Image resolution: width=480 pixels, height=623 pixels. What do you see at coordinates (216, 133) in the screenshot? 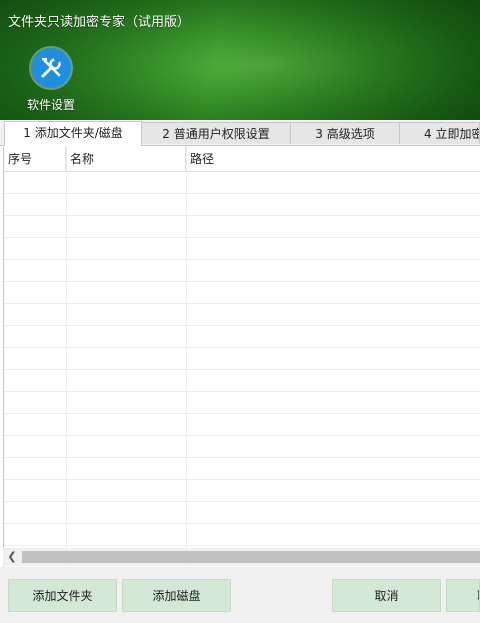
I see `tab-user-permissions: 2 普通用户权限设置` at bounding box center [216, 133].